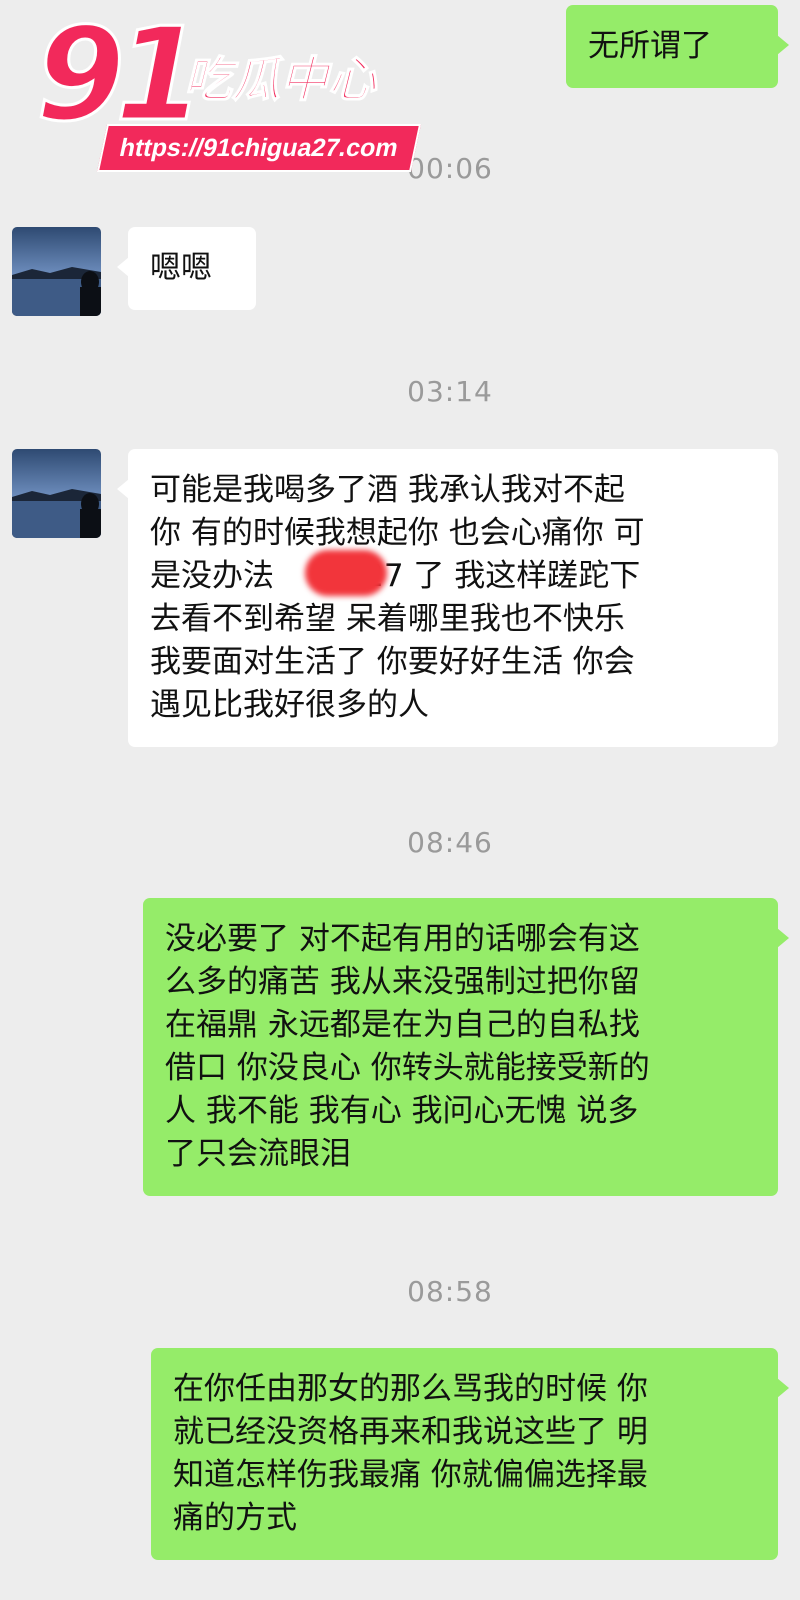 Image resolution: width=800 pixels, height=1600 pixels. What do you see at coordinates (119, 75) in the screenshot?
I see `watermark-number: 91` at bounding box center [119, 75].